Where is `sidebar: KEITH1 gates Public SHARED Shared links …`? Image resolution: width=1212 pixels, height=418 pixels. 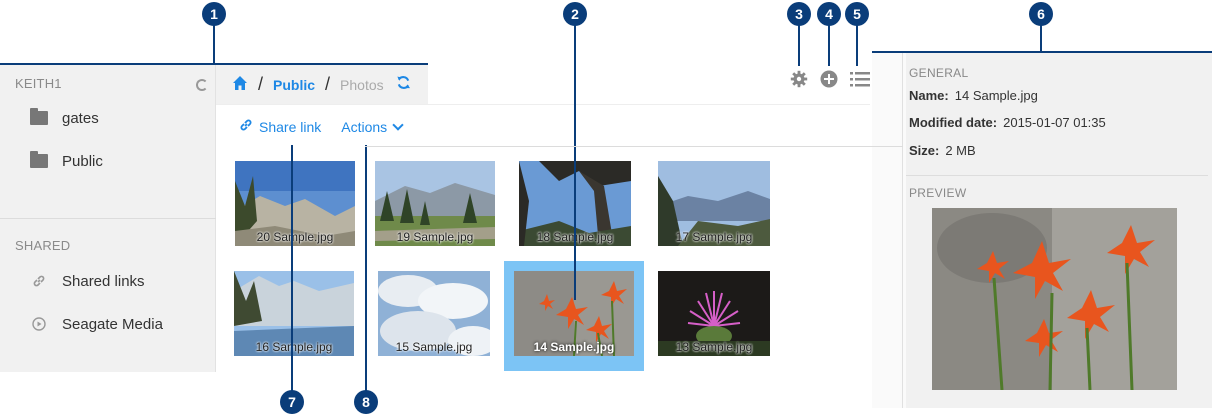 sidebar: KEITH1 gates Public SHARED Shared links … is located at coordinates (108, 218).